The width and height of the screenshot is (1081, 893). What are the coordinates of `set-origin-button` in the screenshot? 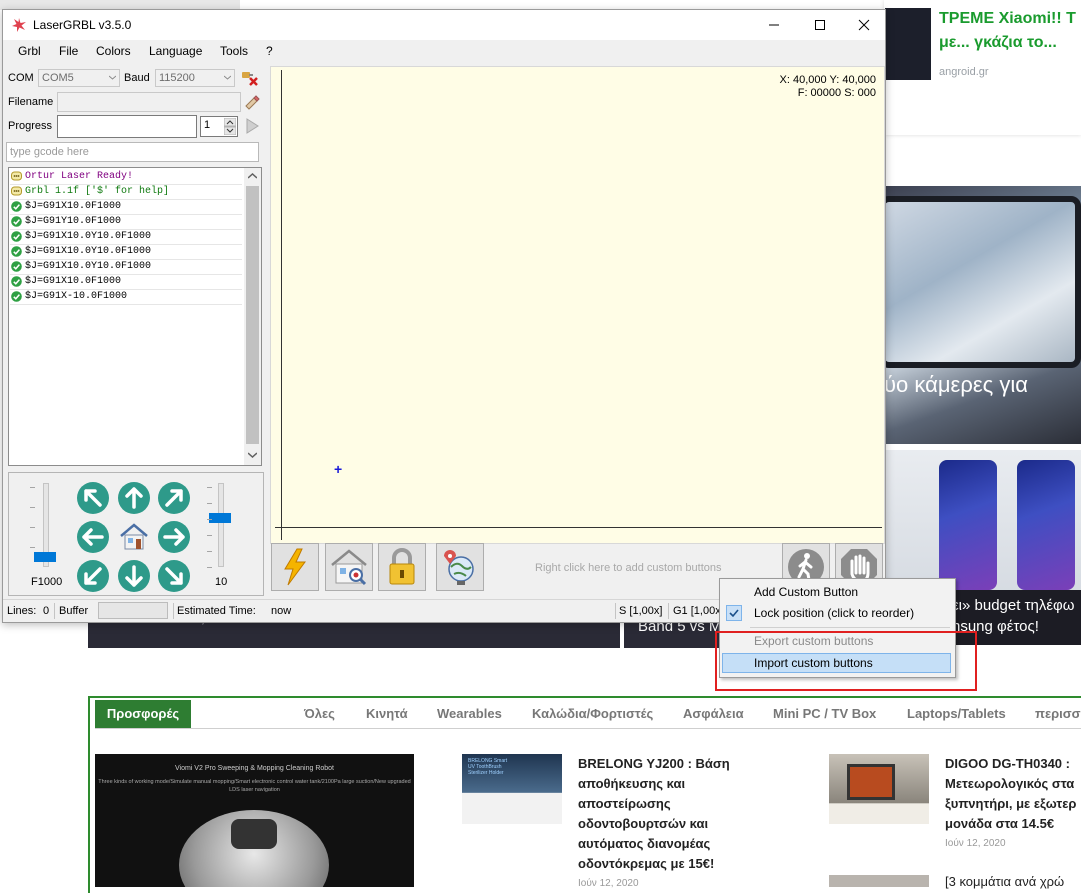 It's located at (460, 567).